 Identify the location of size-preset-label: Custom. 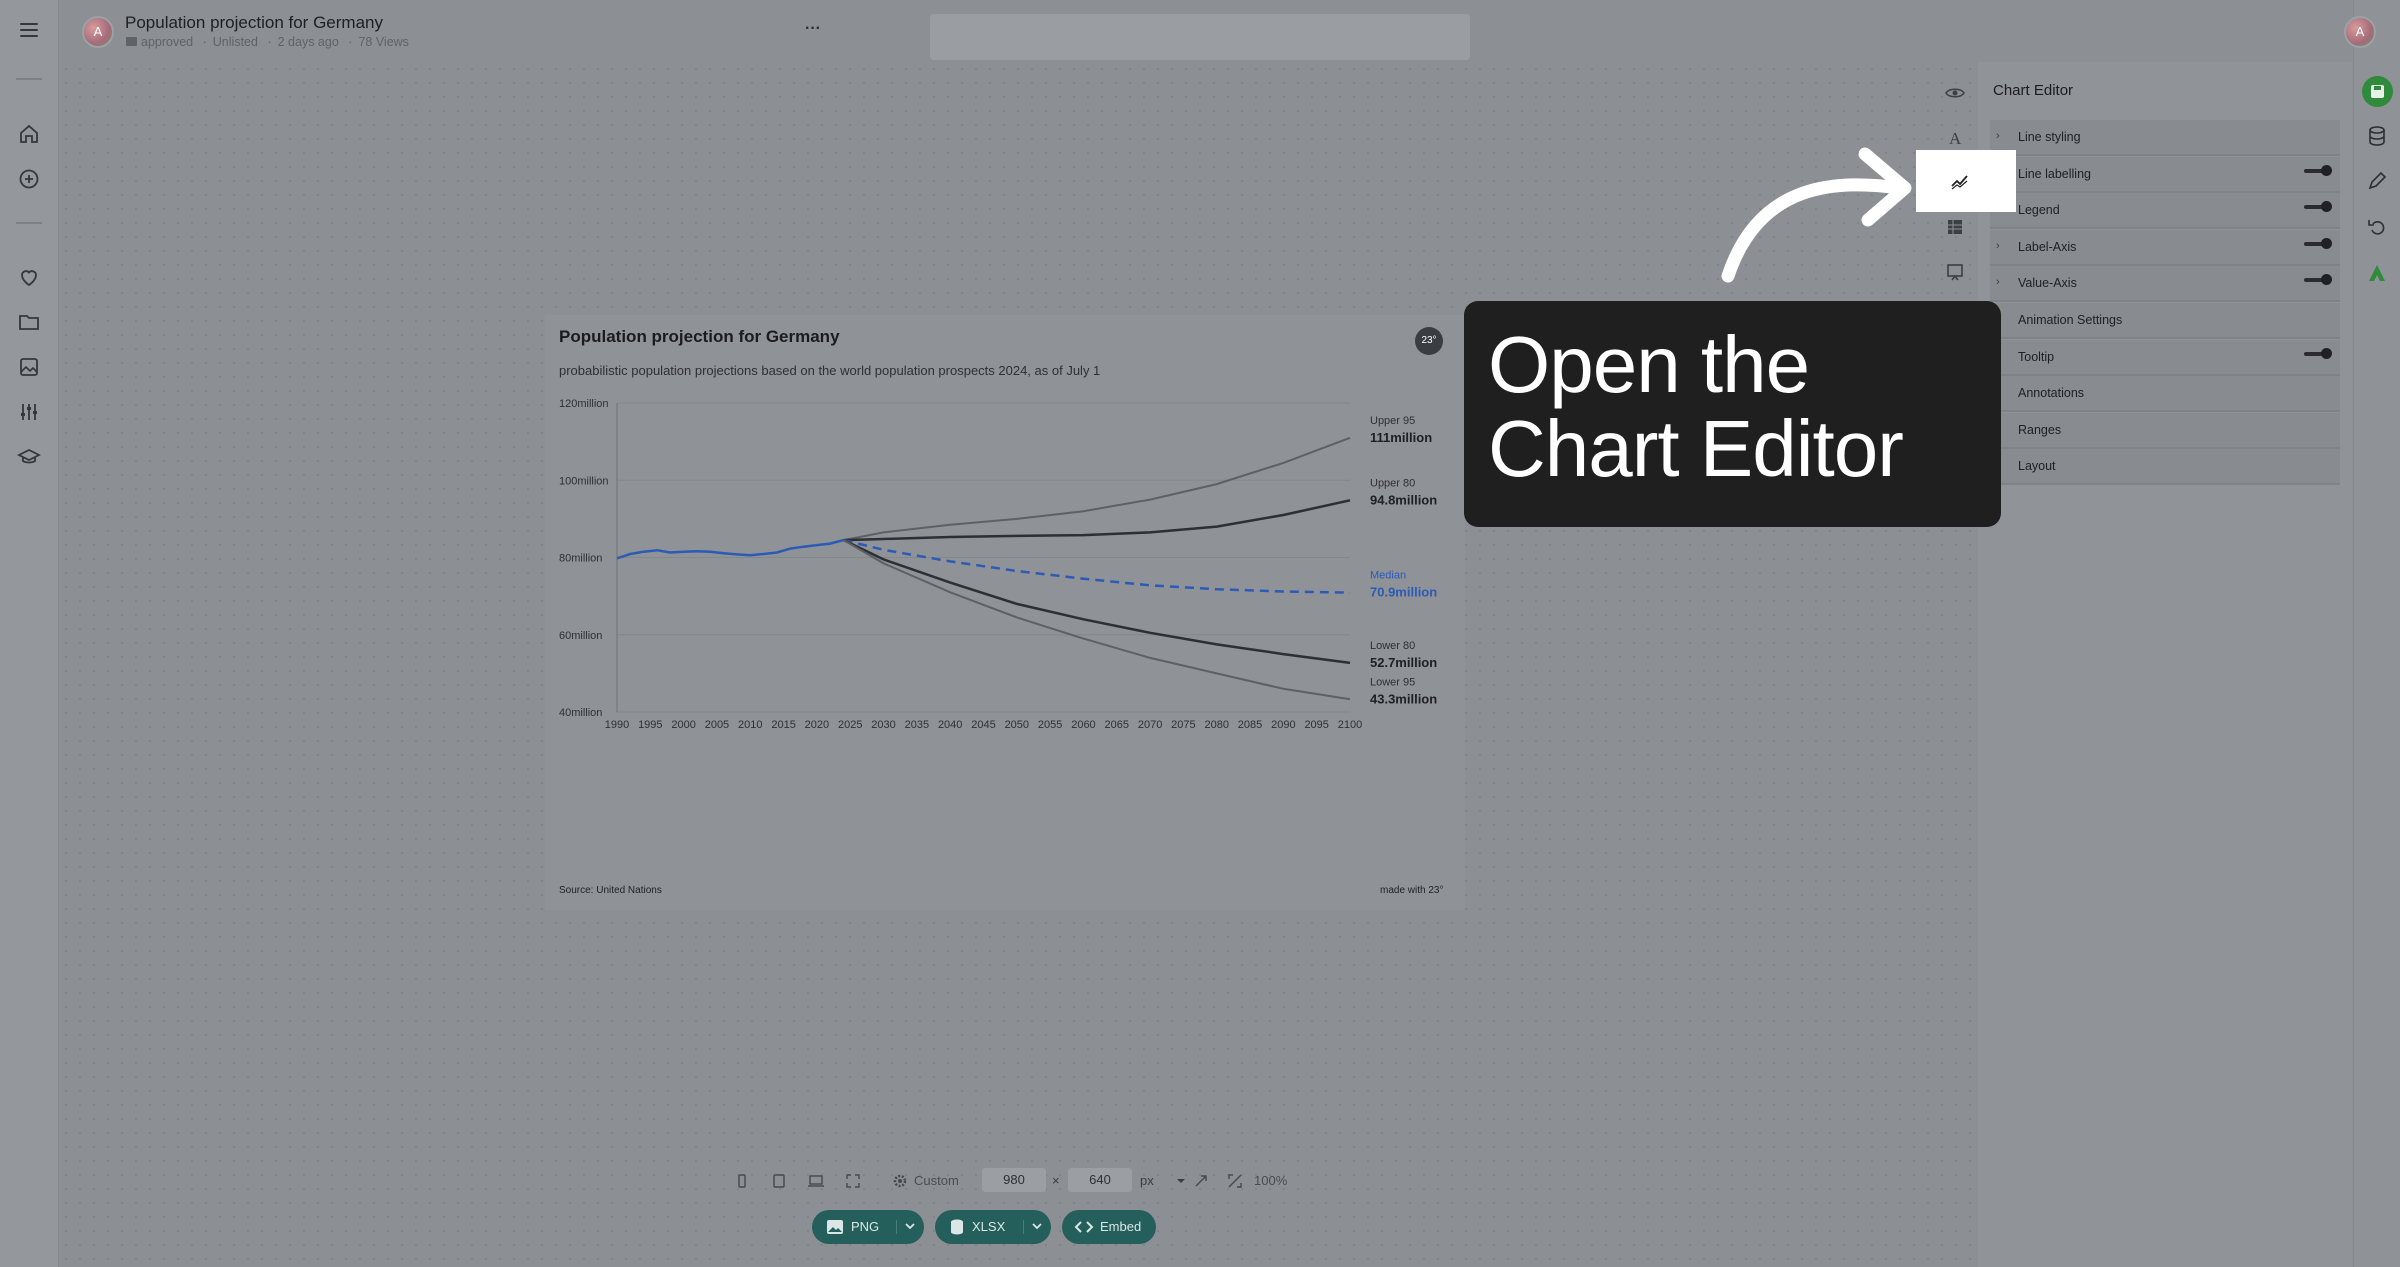
(936, 1180).